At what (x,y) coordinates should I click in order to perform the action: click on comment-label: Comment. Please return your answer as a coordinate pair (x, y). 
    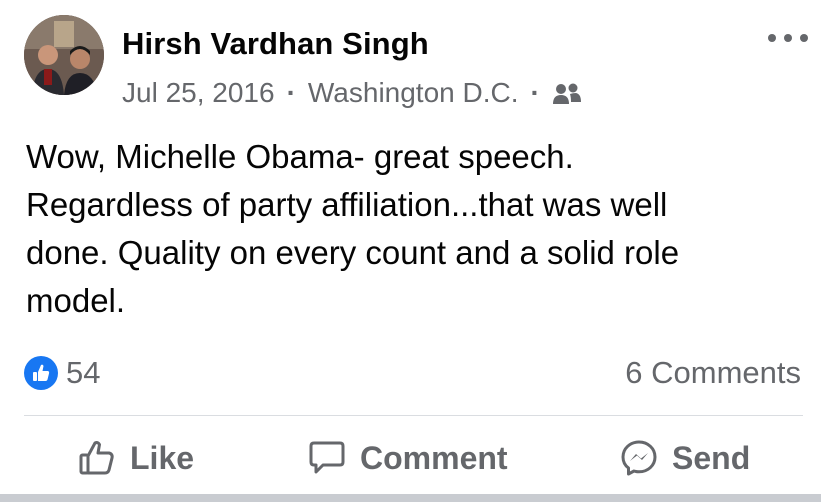
    Looking at the image, I should click on (434, 457).